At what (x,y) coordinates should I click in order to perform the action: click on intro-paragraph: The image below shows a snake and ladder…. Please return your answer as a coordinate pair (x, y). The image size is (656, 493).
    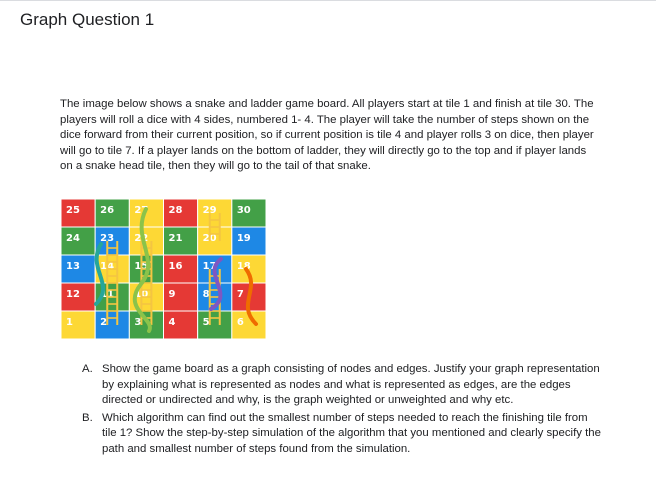
    Looking at the image, I should click on (327, 135).